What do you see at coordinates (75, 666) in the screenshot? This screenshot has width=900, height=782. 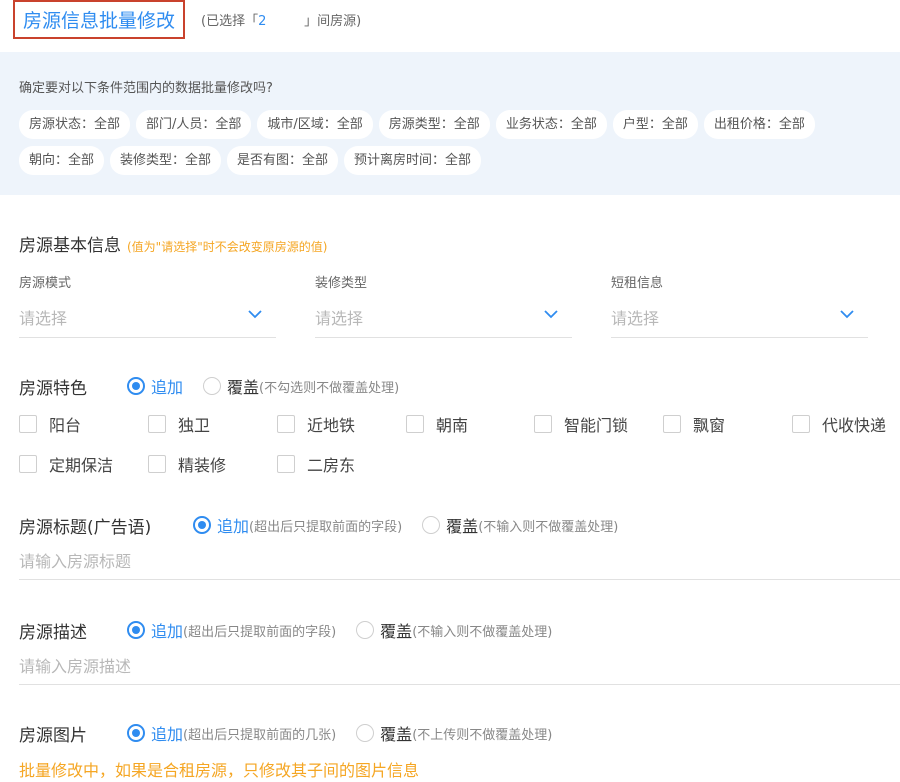 I see `desc-placeholder: 请输入房源描述` at bounding box center [75, 666].